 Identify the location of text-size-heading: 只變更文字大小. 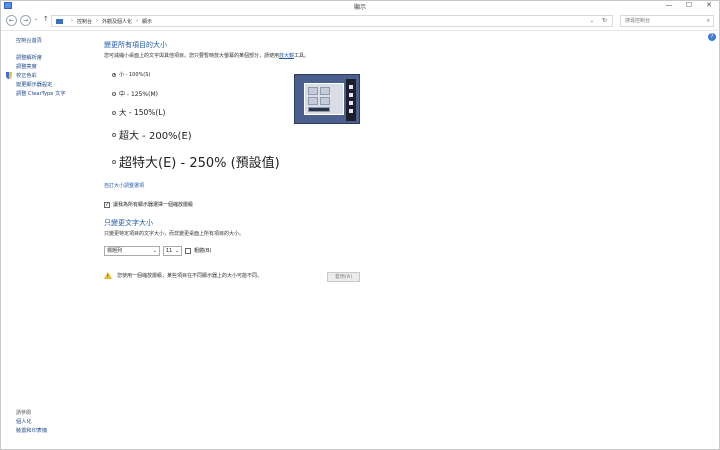
(128, 223).